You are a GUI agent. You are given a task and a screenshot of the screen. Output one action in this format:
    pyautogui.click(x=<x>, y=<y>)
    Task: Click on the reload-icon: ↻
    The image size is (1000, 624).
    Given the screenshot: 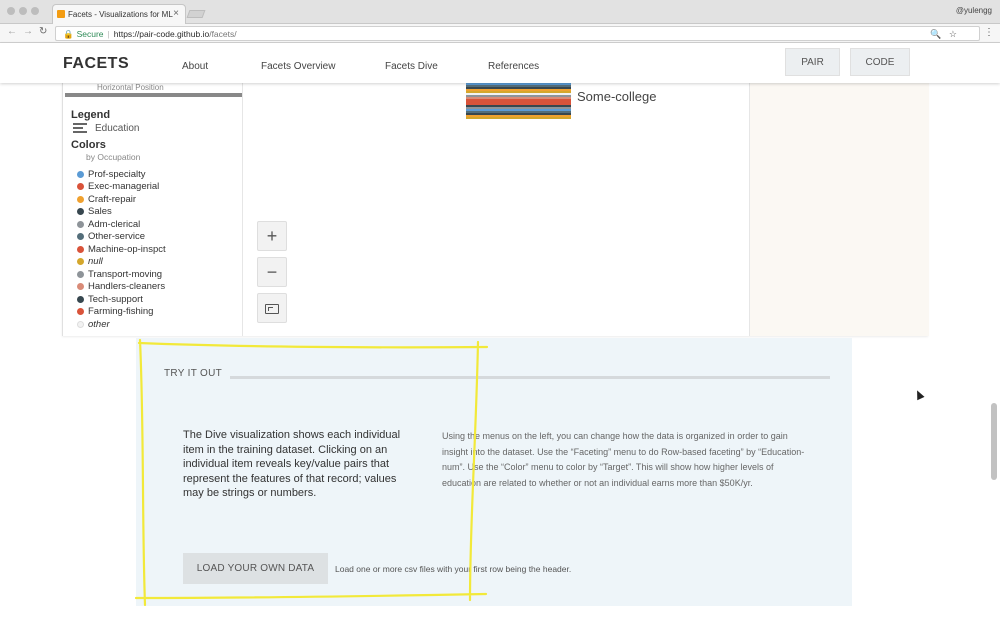 What is the action you would take?
    pyautogui.click(x=43, y=31)
    